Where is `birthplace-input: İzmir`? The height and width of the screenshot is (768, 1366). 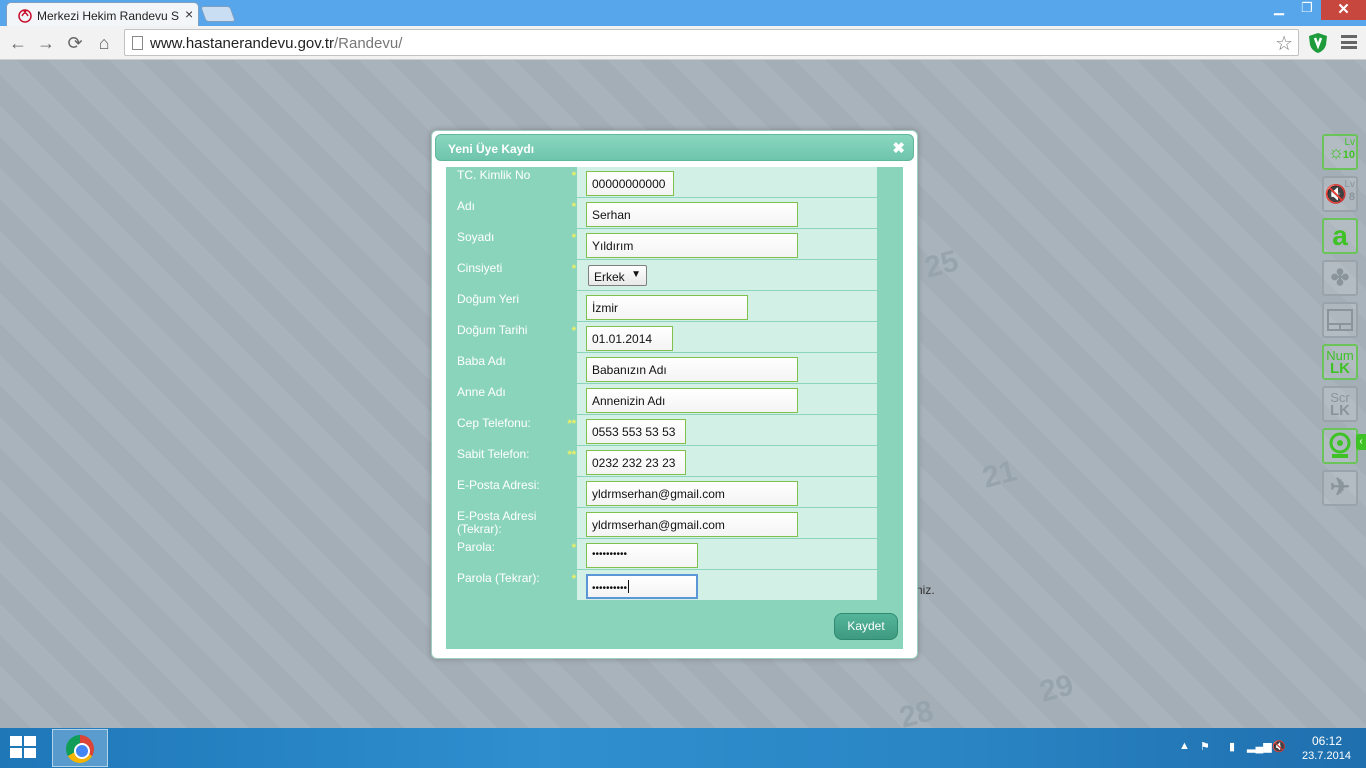
birthplace-input: İzmir is located at coordinates (667, 307).